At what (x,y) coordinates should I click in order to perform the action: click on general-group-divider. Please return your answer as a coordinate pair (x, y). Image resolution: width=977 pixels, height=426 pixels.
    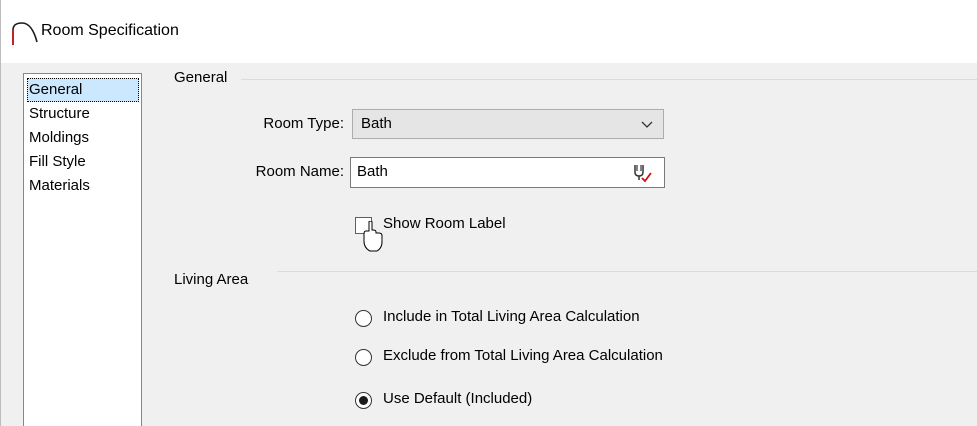
    Looking at the image, I should click on (609, 79).